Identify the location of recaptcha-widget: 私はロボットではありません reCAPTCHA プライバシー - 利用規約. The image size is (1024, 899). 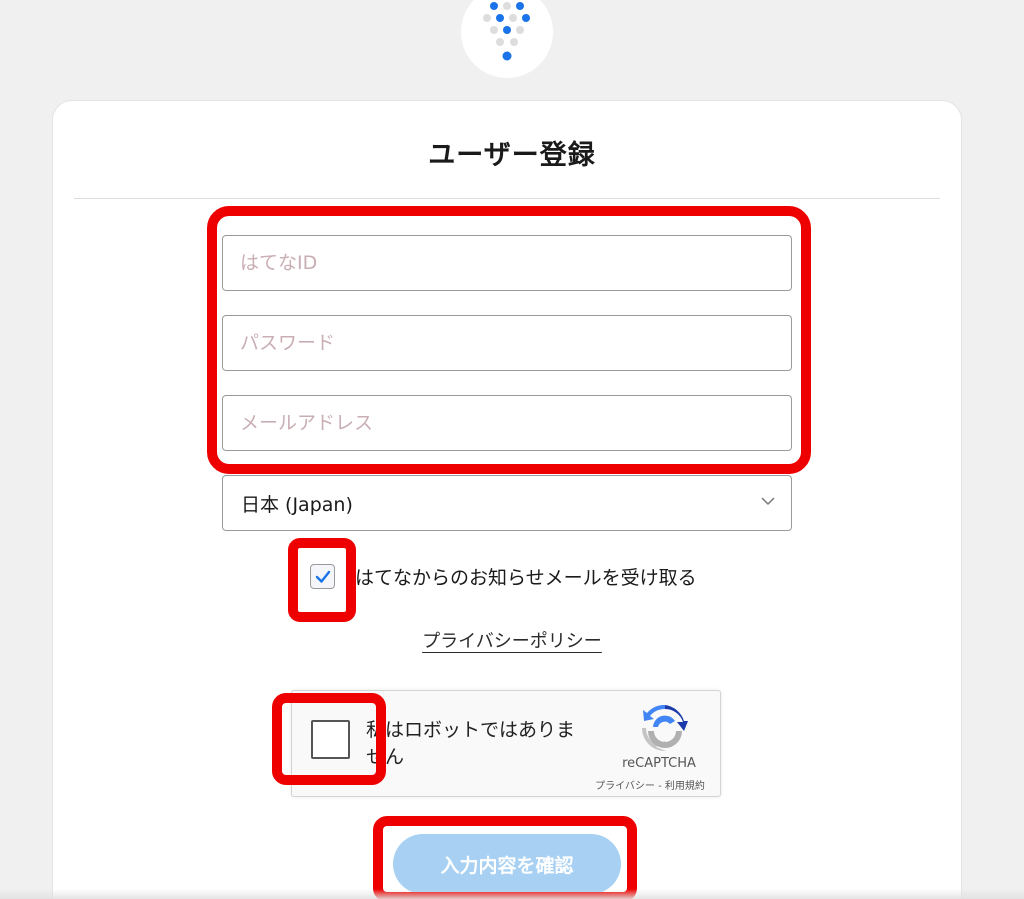
(506, 743).